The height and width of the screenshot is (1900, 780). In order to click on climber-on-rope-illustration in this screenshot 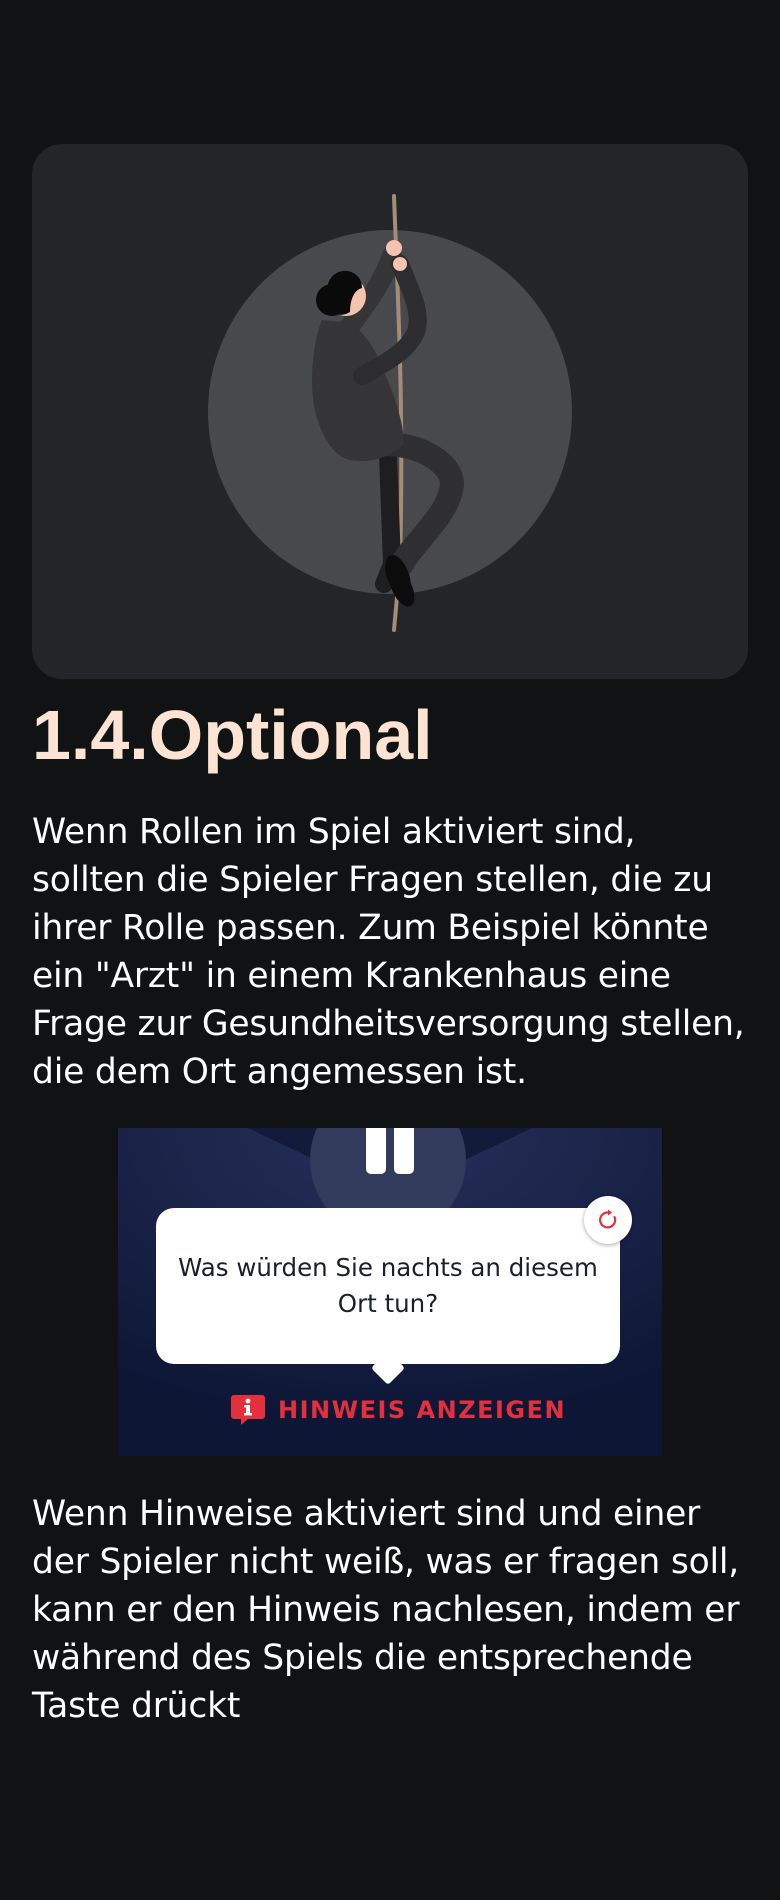, I will do `click(390, 413)`.